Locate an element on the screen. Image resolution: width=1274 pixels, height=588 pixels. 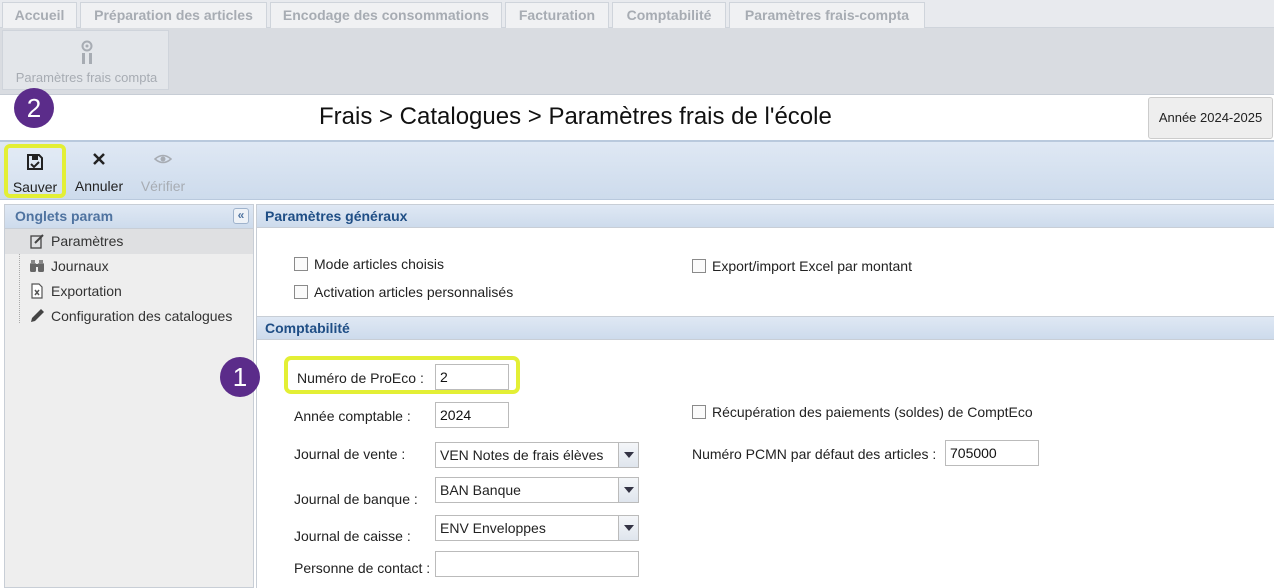
tab-accueil: Accueil is located at coordinates (39, 15).